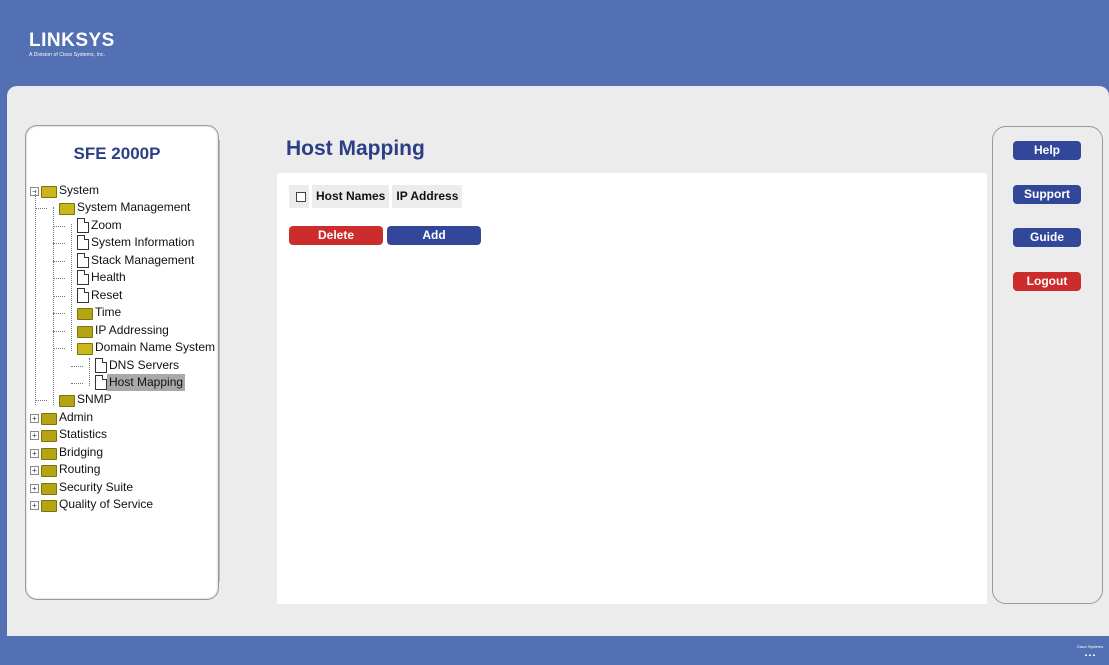 This screenshot has height=665, width=1109. I want to click on tree-item-host-mapping: Host Mapping, so click(140, 382).